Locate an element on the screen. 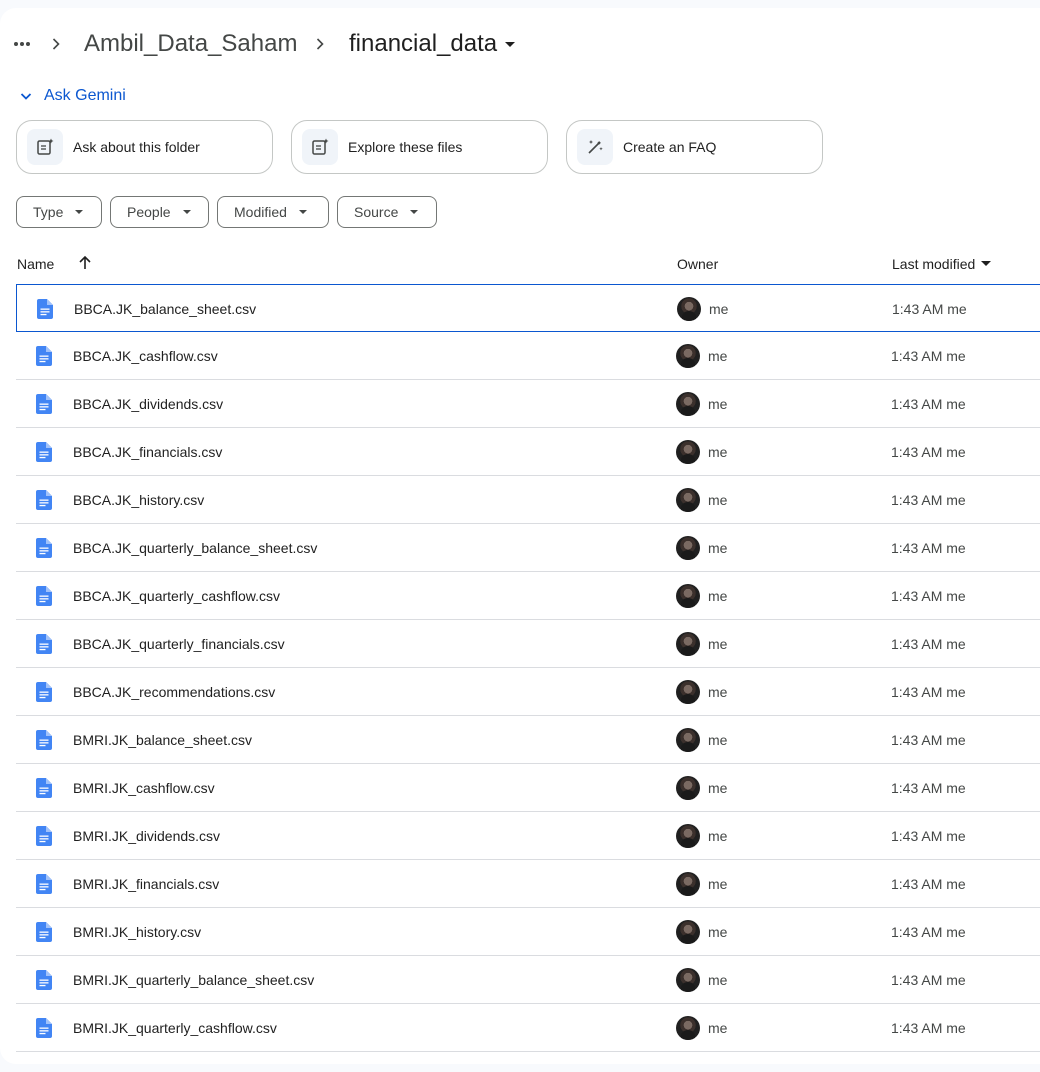 This screenshot has height=1072, width=1040. more-folders-button is located at coordinates (22, 44).